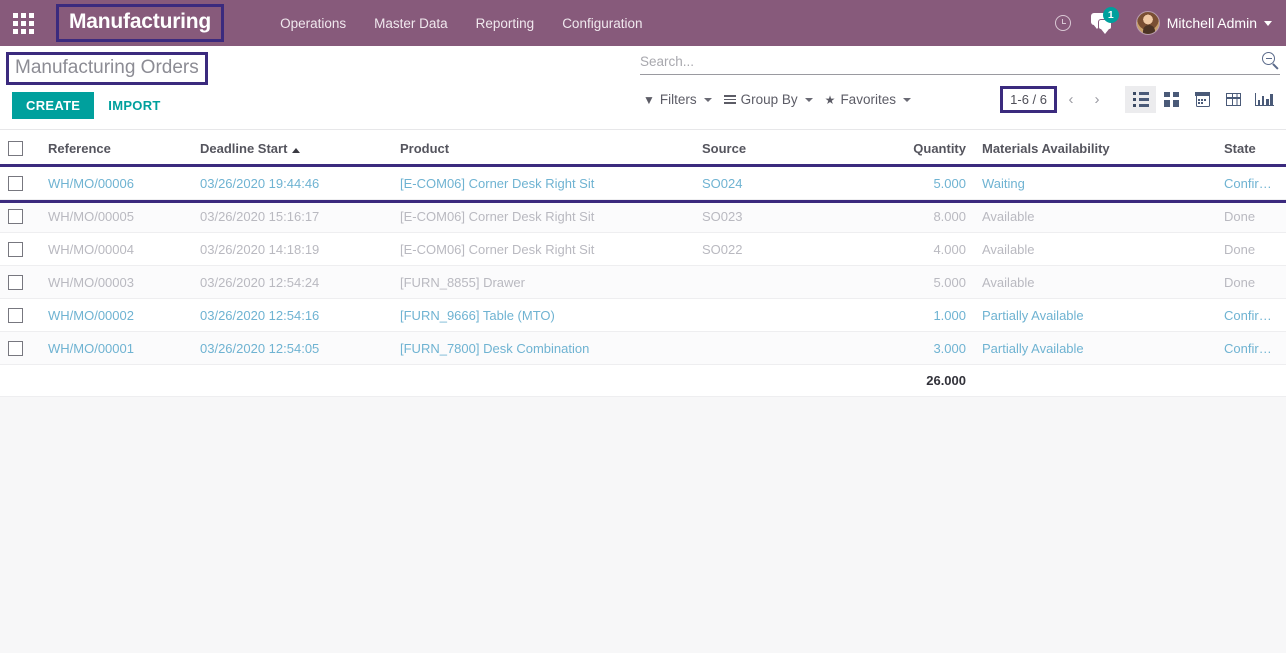 This screenshot has height=653, width=1286. Describe the element at coordinates (602, 23) in the screenshot. I see `menu-item-configuration: Configuration` at that location.